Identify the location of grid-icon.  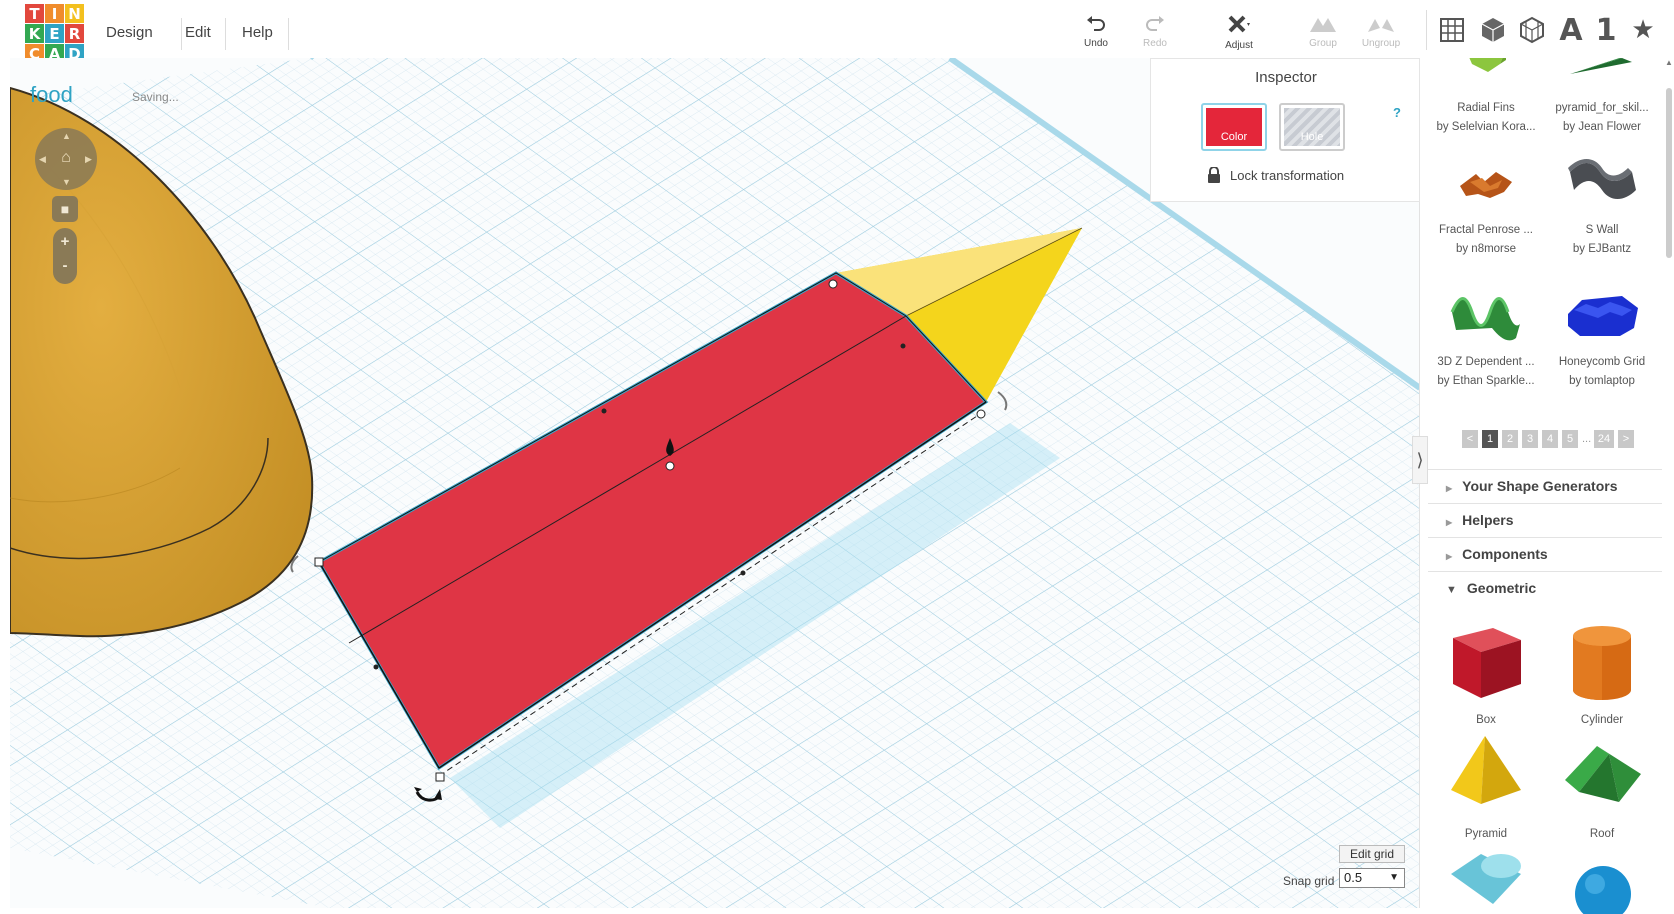
(1452, 30).